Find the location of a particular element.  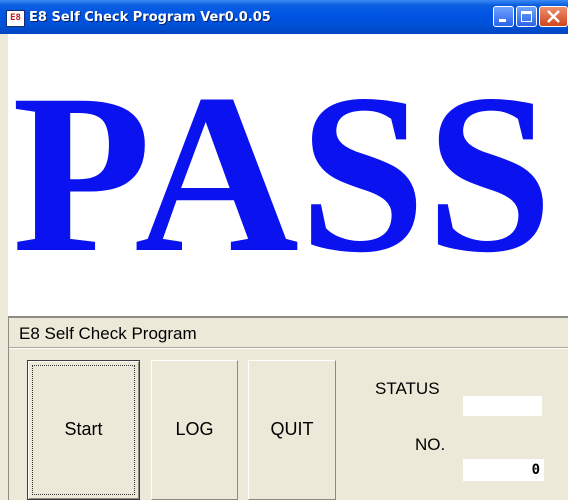

close-icon is located at coordinates (553, 16).